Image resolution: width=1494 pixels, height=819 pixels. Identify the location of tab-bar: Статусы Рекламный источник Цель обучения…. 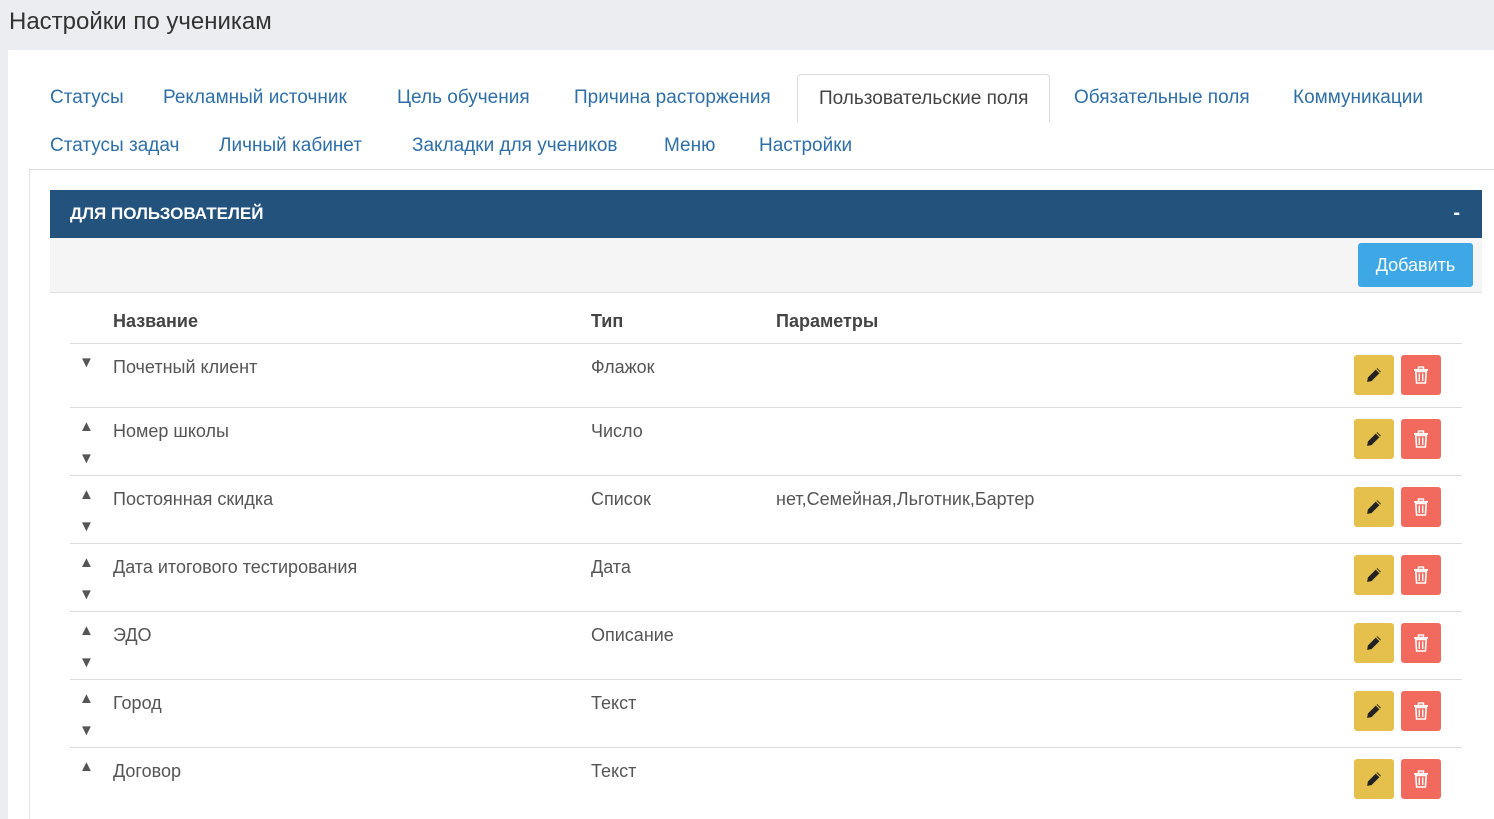
(761, 122).